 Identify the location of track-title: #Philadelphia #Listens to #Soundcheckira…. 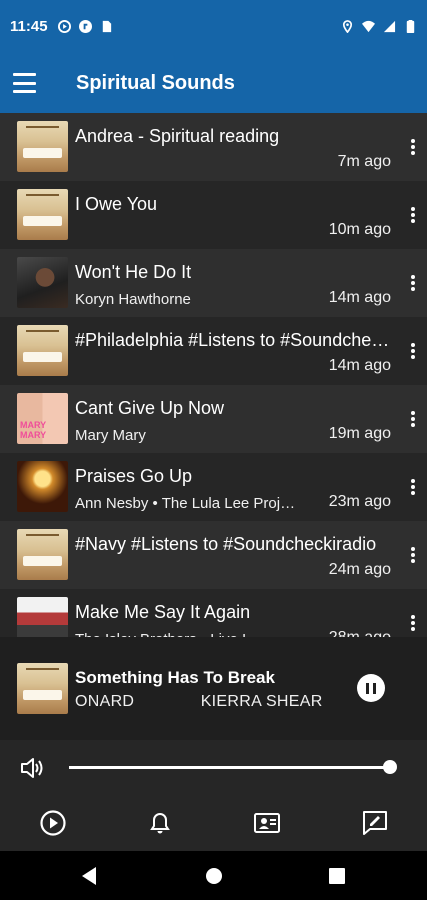
(233, 340).